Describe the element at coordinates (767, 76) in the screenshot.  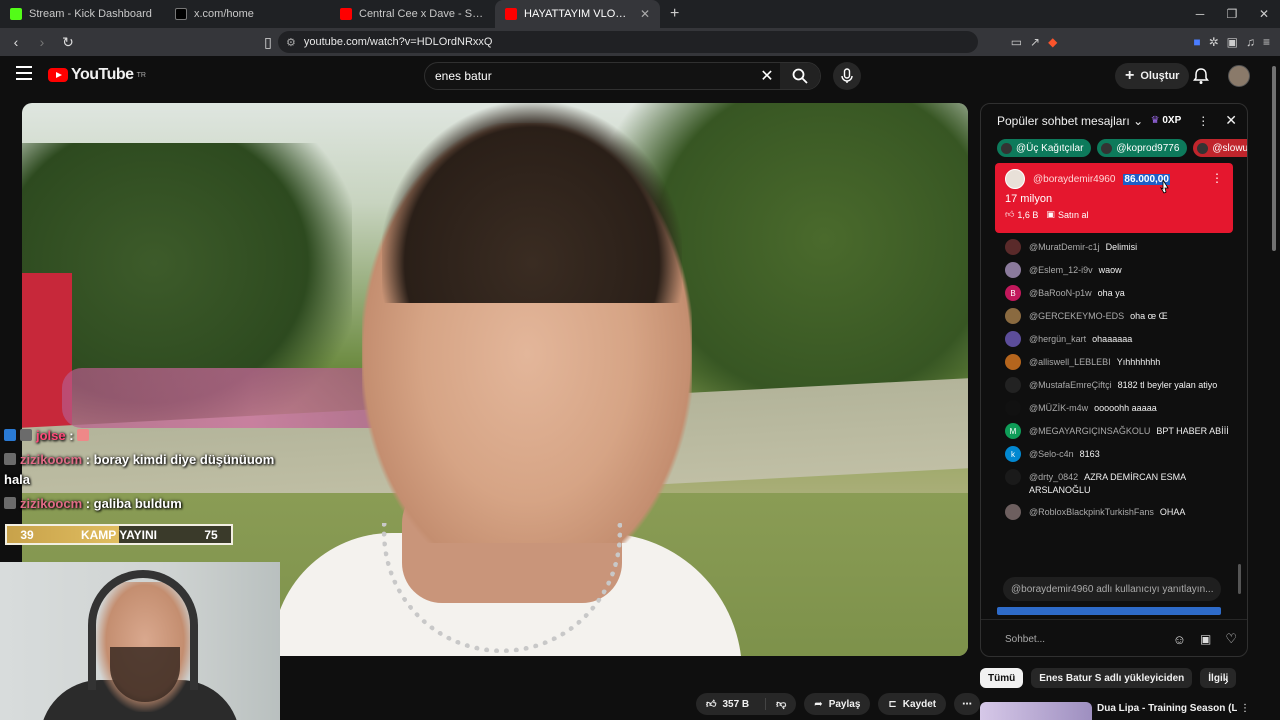
I see `clear-search-icon: ✕` at that location.